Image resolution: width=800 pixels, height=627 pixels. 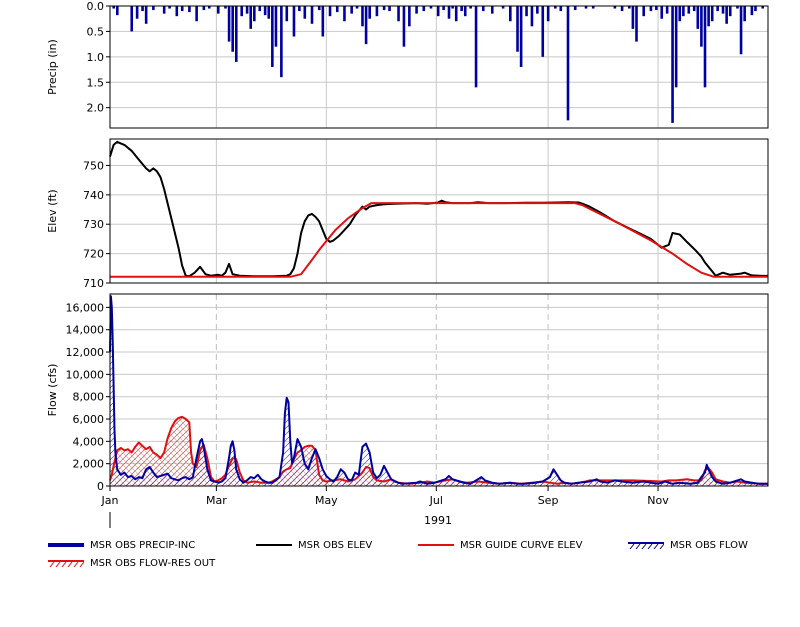 What do you see at coordinates (85, 352) in the screenshot?
I see `flow-ytick-label: 12,000` at bounding box center [85, 352].